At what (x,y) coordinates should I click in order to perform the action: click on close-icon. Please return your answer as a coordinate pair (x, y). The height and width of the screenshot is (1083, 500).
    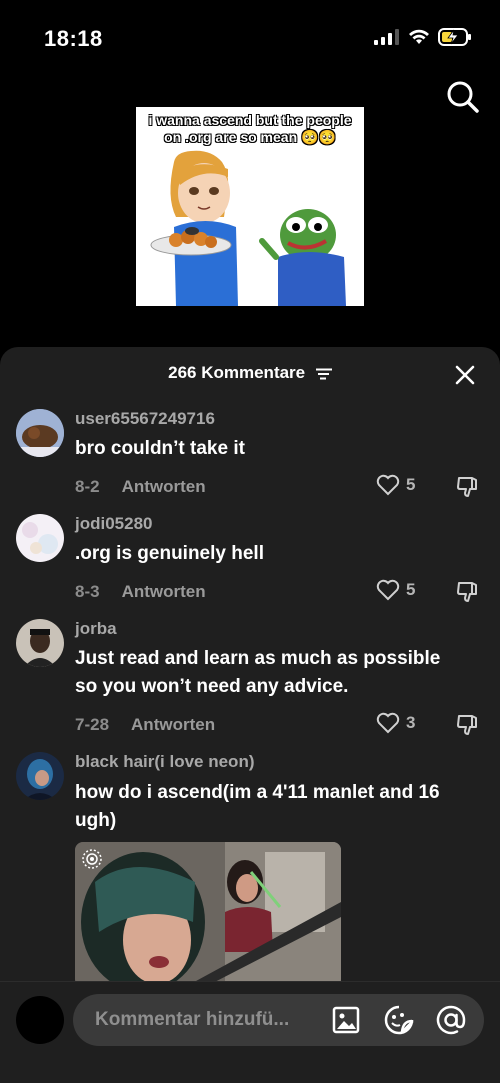
    Looking at the image, I should click on (465, 375).